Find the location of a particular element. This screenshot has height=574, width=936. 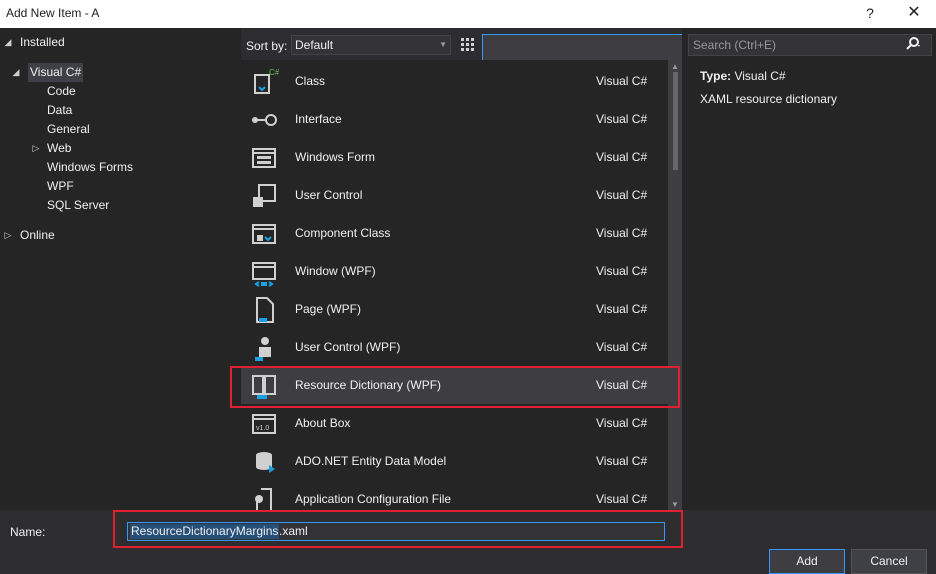

list-item-windows-form: Windows Form Visual C# is located at coordinates (454, 157).